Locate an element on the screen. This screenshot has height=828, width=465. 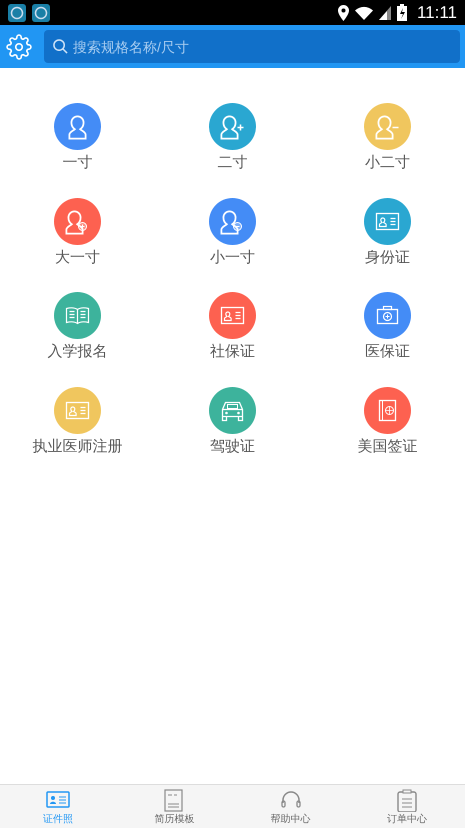
item-label: 一寸 is located at coordinates (77, 163).